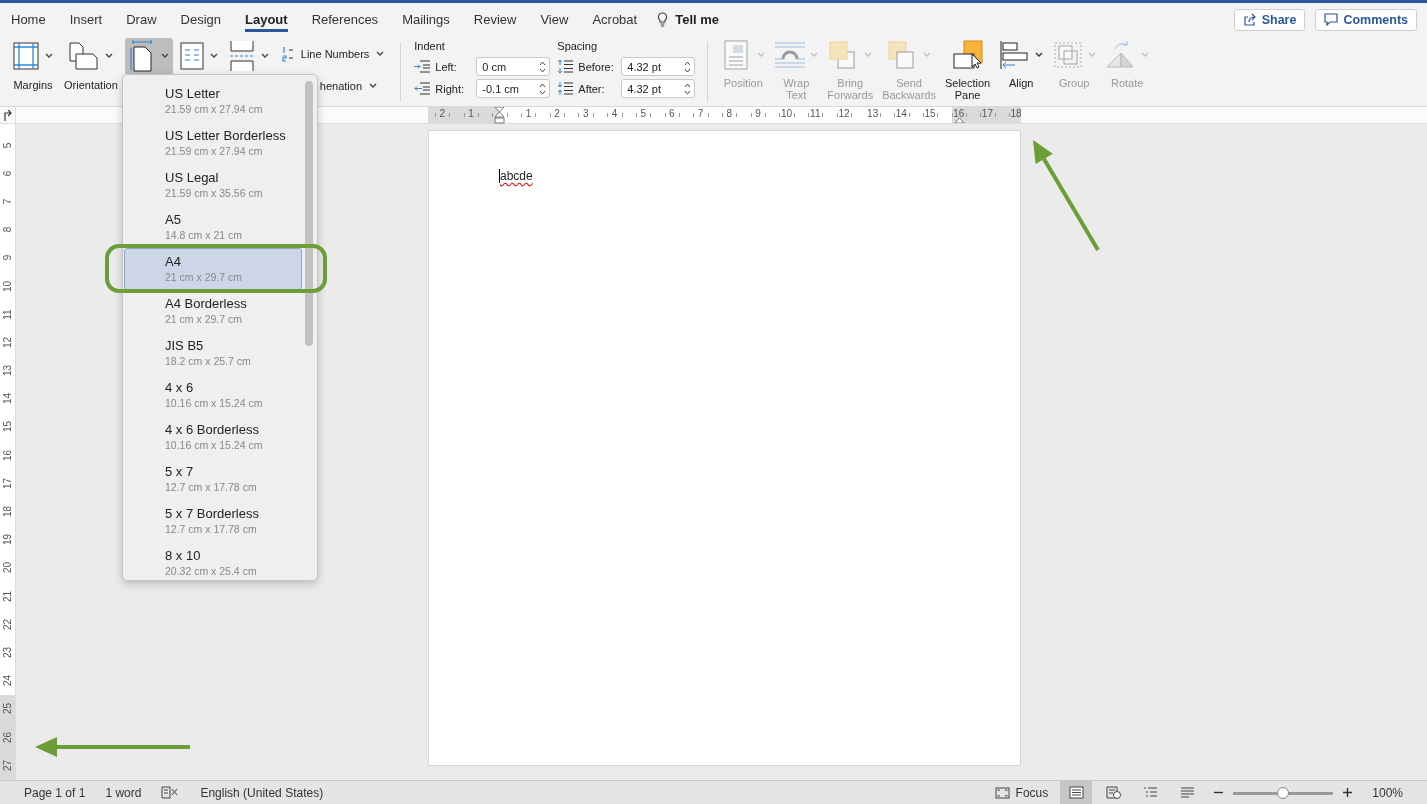 The width and height of the screenshot is (1427, 804). I want to click on ruler-number: 25, so click(7, 709).